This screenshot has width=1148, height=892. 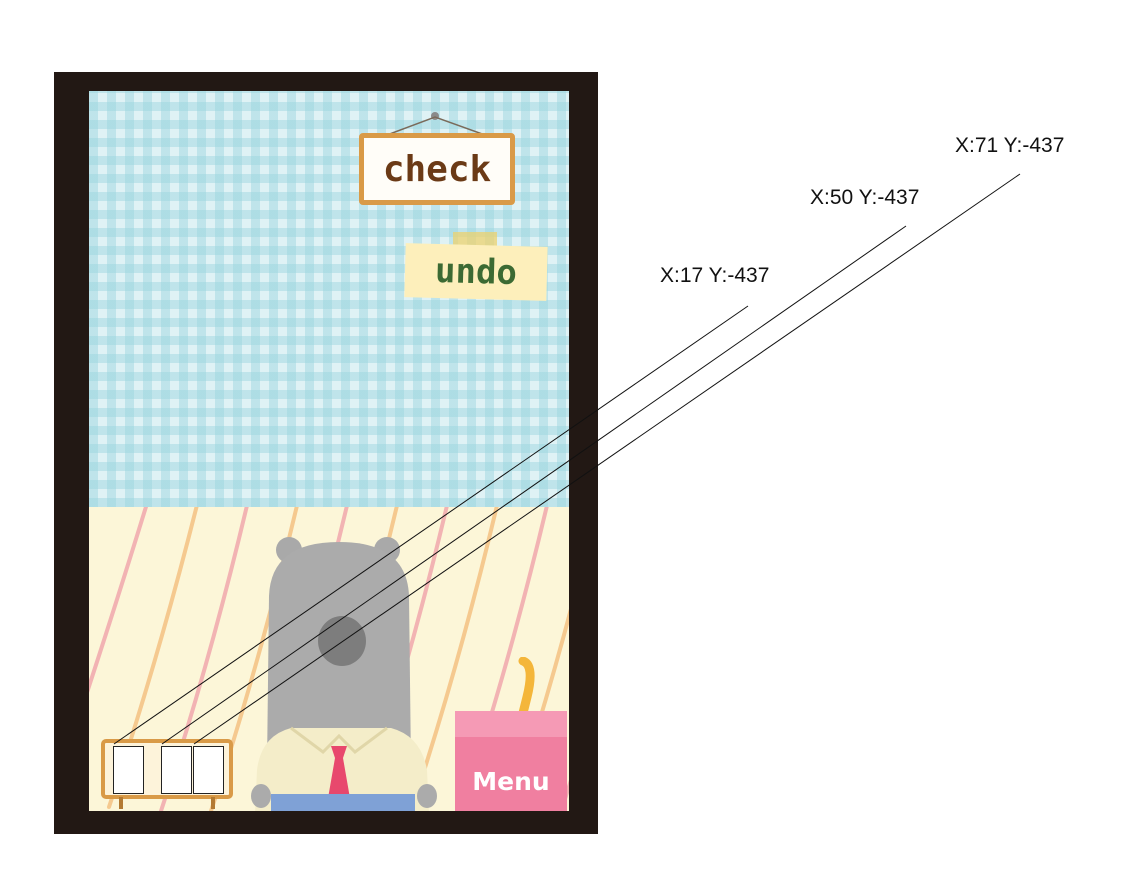 I want to click on toy-box-rim, so click(x=511, y=724).